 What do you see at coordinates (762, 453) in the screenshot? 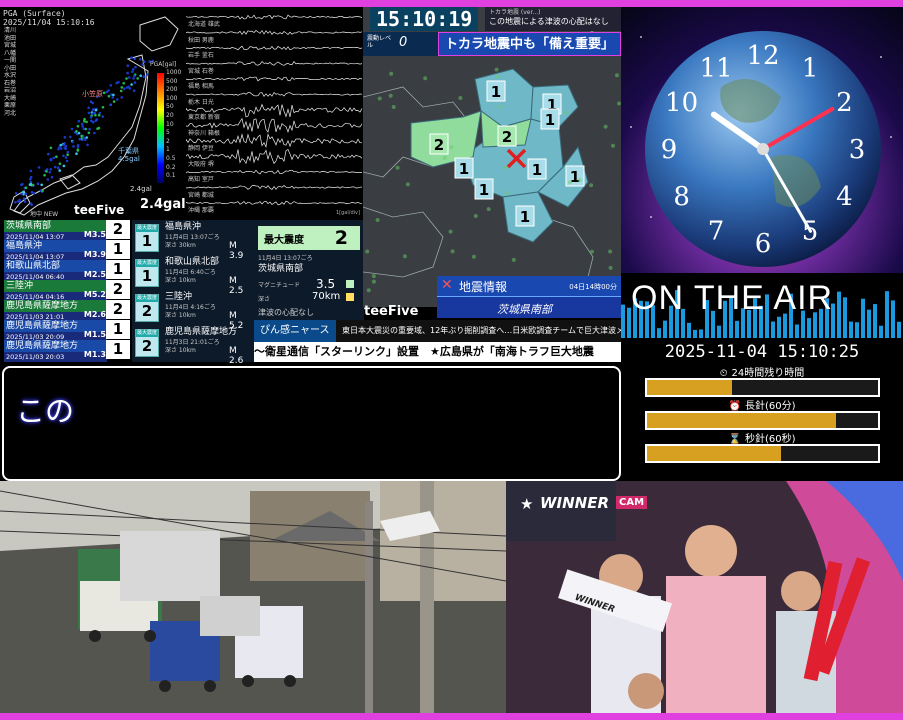
I see `progress-bar` at bounding box center [762, 453].